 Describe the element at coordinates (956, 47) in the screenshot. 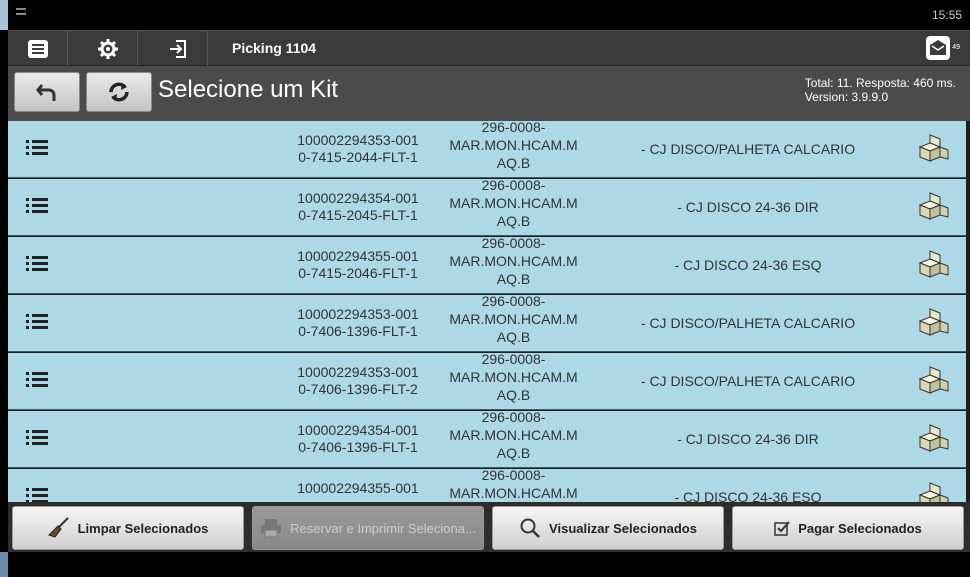

I see `mail-count-badge: 49` at that location.